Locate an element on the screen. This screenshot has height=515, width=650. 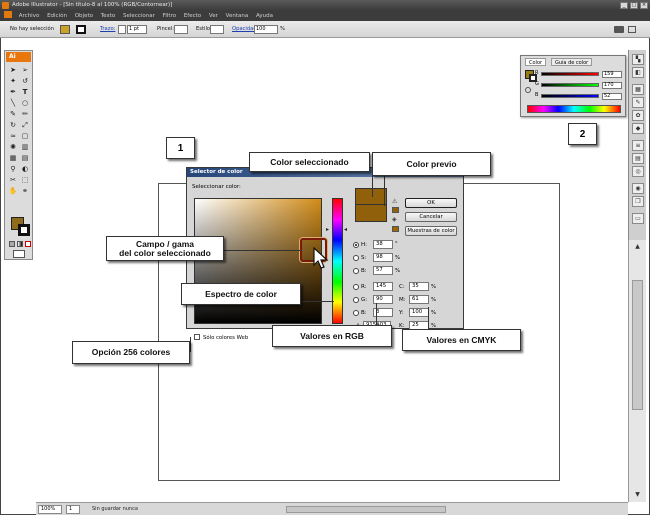
color-guide-icon: ◧ is located at coordinates (638, 72).